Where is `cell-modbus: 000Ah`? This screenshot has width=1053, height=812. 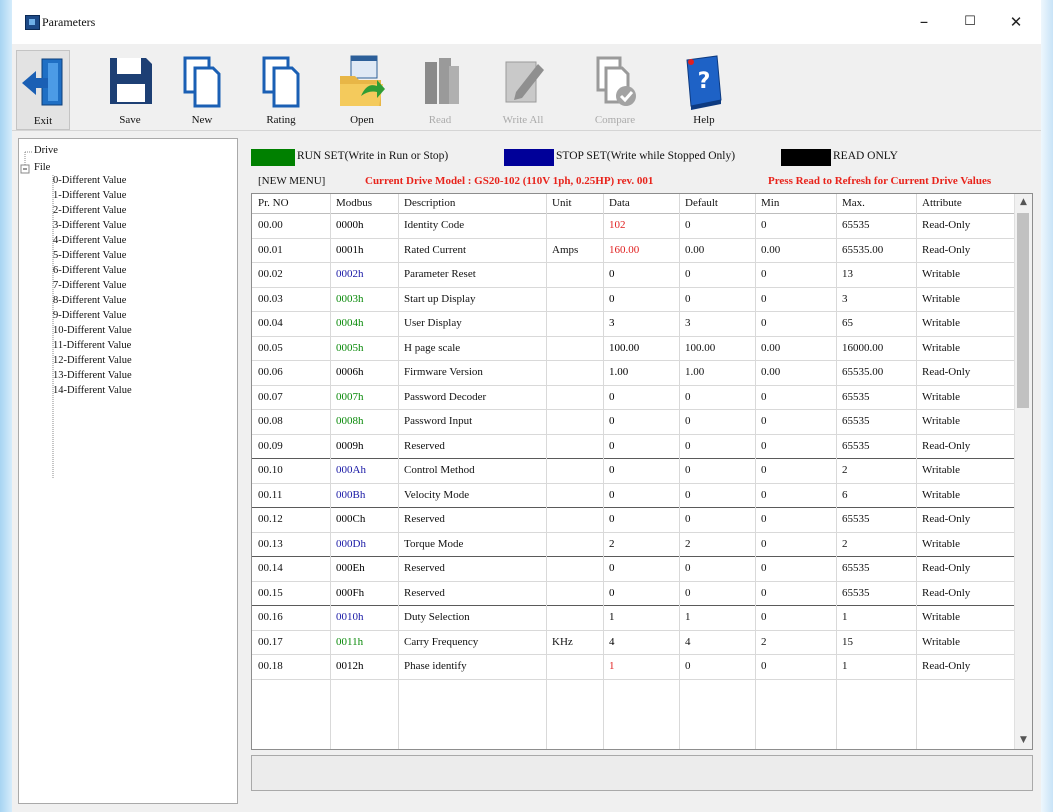
cell-modbus: 000Ah is located at coordinates (351, 470).